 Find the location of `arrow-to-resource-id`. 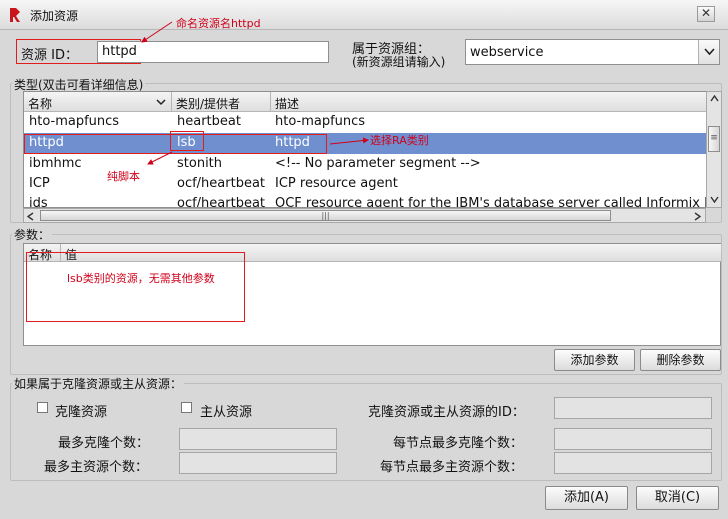

arrow-to-resource-id is located at coordinates (157, 32).